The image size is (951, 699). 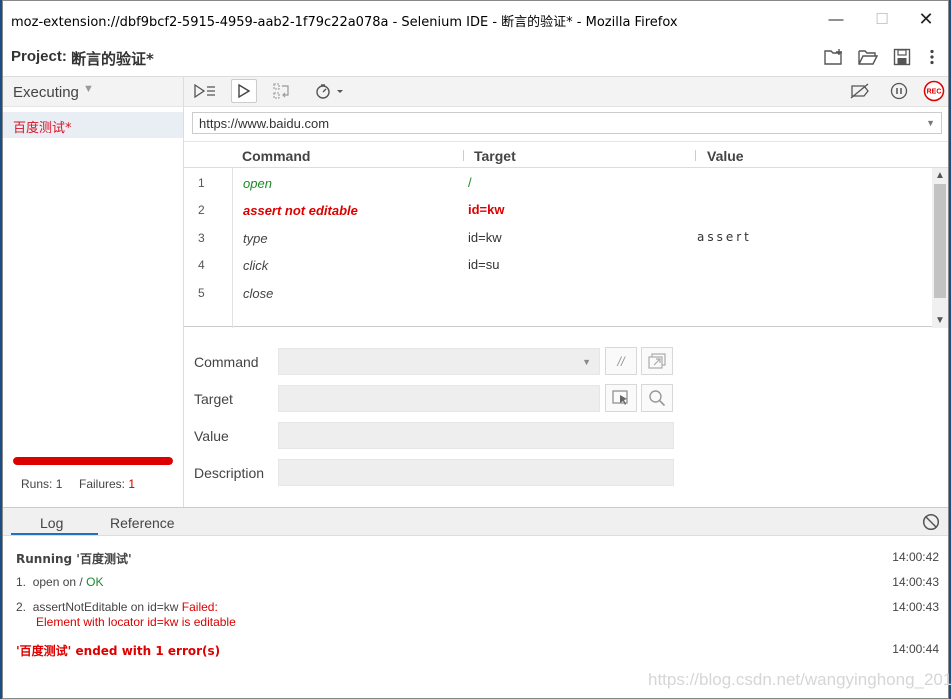 What do you see at coordinates (54, 582) in the screenshot?
I see `log-entry-text: open on` at bounding box center [54, 582].